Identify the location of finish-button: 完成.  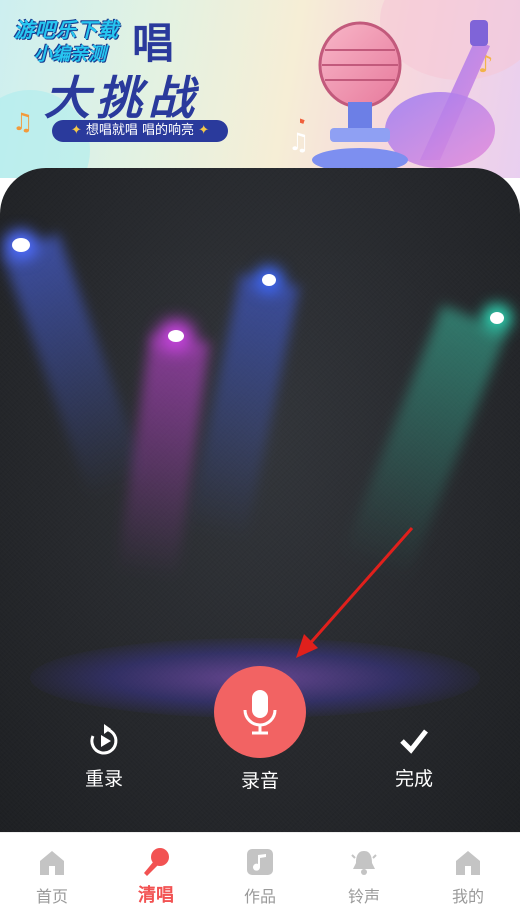
(414, 757).